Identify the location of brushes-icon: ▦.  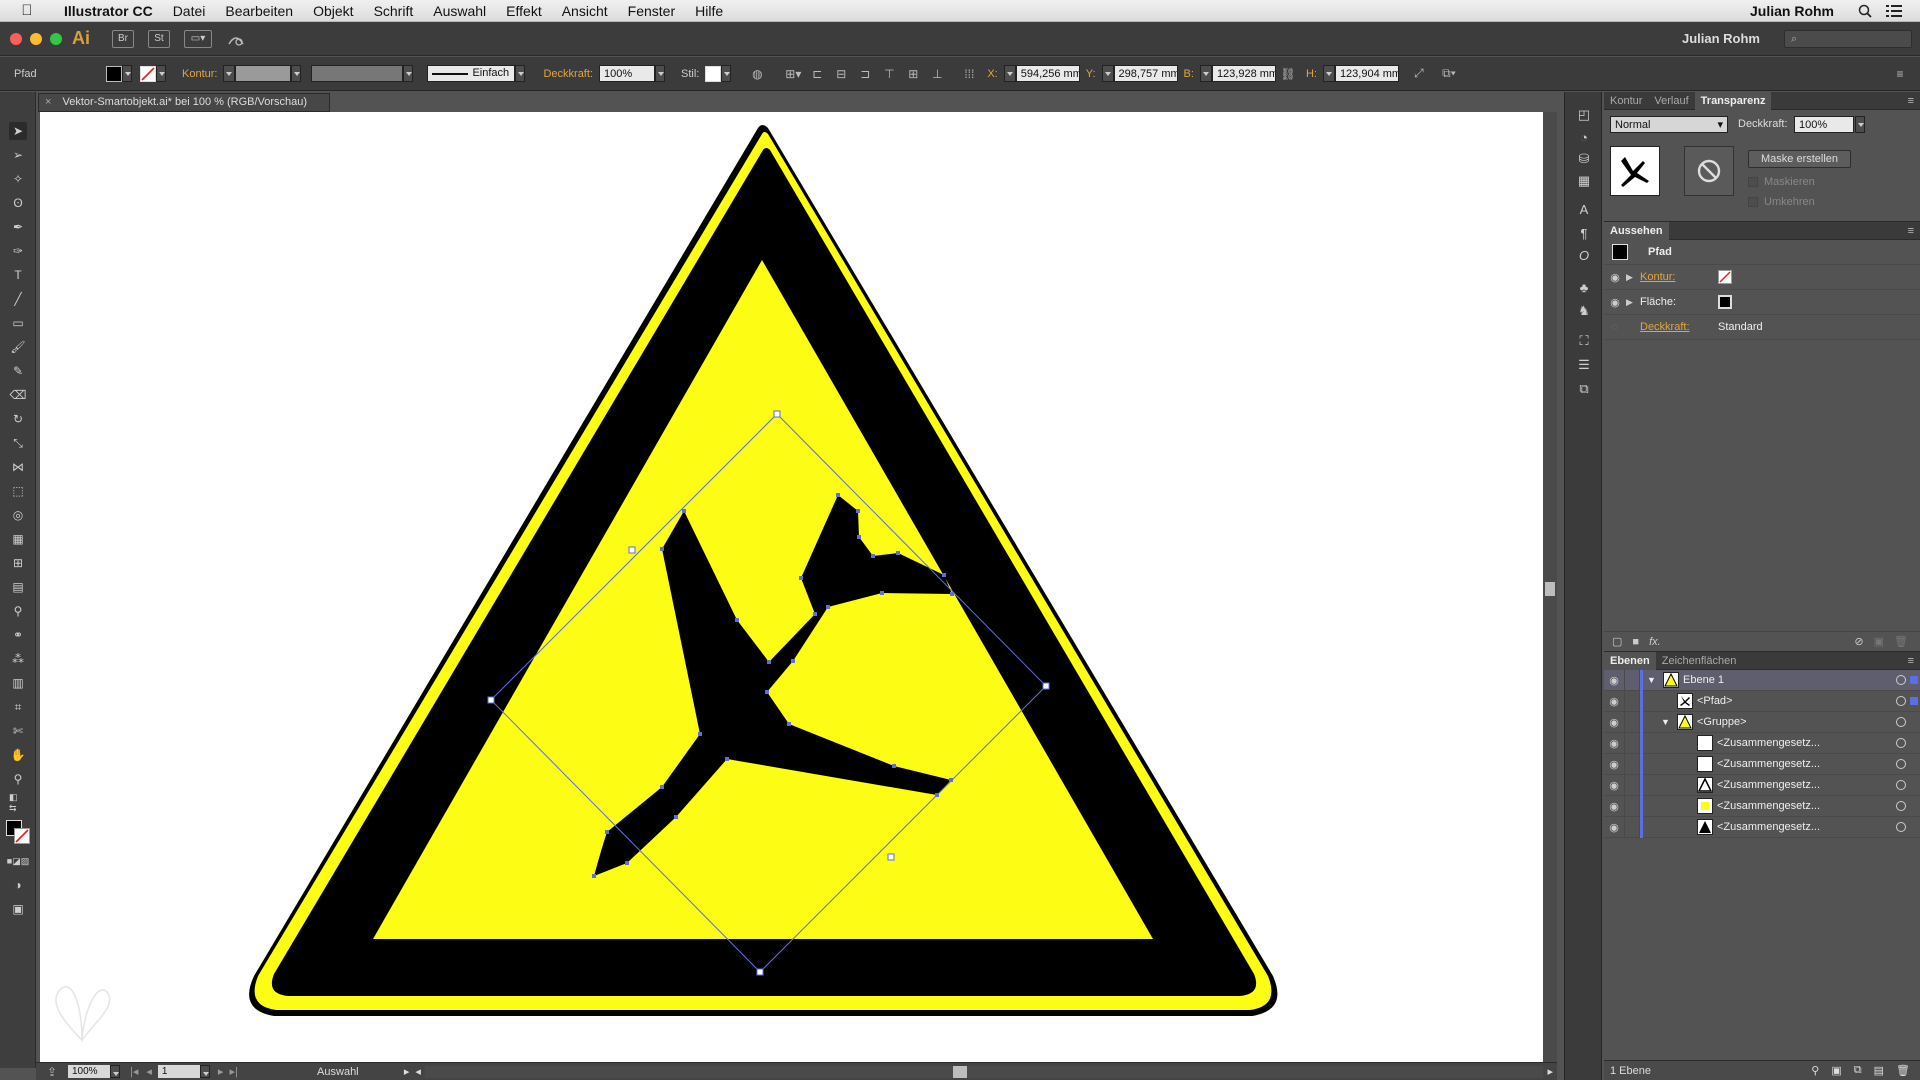
(1584, 181).